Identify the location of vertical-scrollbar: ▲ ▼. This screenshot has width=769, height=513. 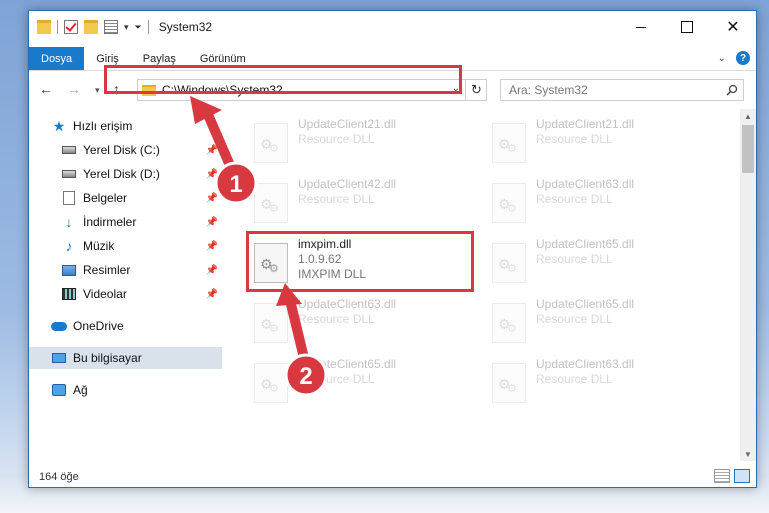
(748, 285).